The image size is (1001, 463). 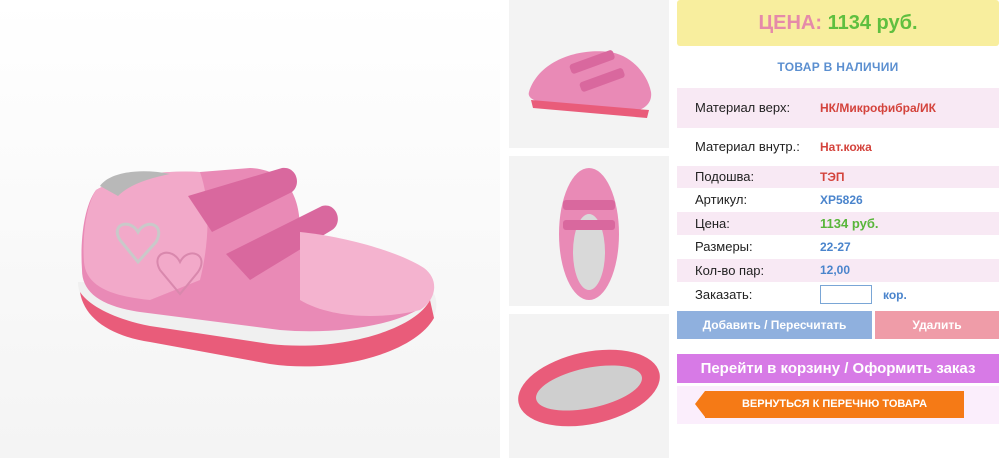 I want to click on spec-label: Материал верх:, so click(x=743, y=107).